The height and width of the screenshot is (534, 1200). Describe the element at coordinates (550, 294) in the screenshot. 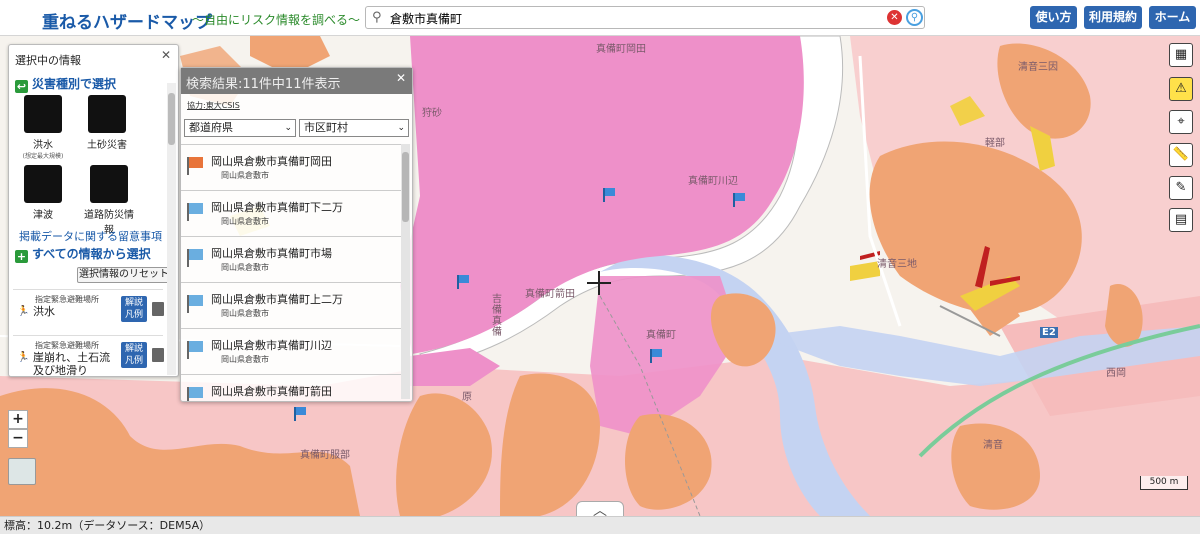

I see `place-label: 真備町箭田` at that location.